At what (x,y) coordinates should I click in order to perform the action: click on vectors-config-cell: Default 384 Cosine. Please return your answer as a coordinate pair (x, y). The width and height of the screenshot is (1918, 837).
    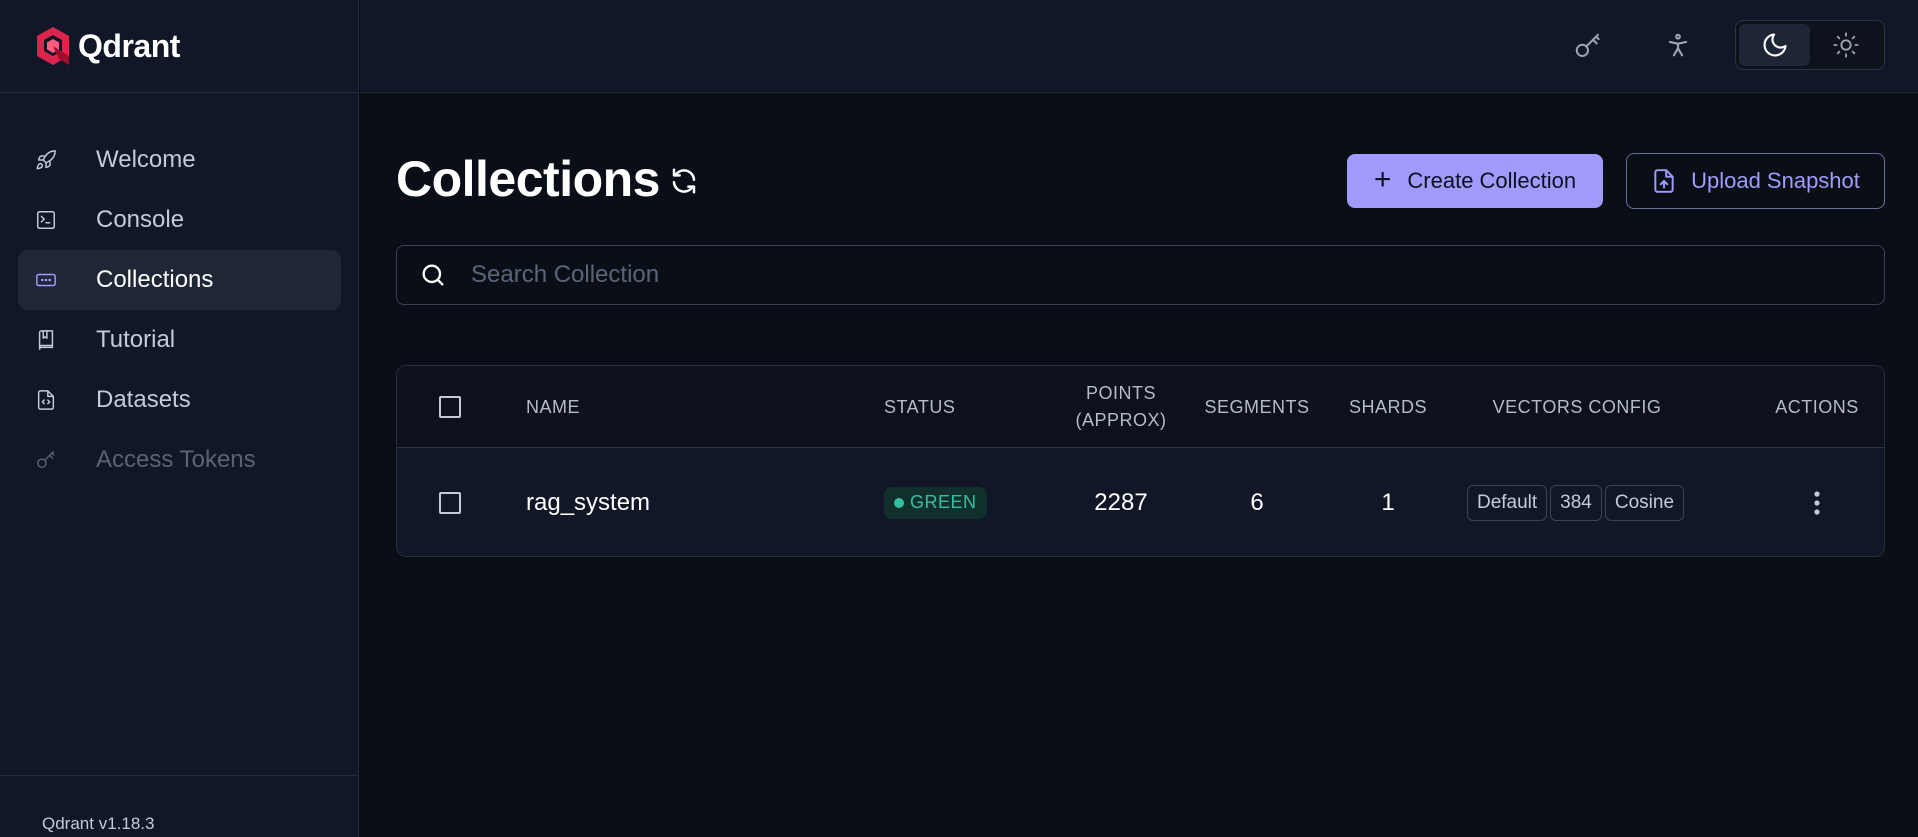
    Looking at the image, I should click on (1577, 502).